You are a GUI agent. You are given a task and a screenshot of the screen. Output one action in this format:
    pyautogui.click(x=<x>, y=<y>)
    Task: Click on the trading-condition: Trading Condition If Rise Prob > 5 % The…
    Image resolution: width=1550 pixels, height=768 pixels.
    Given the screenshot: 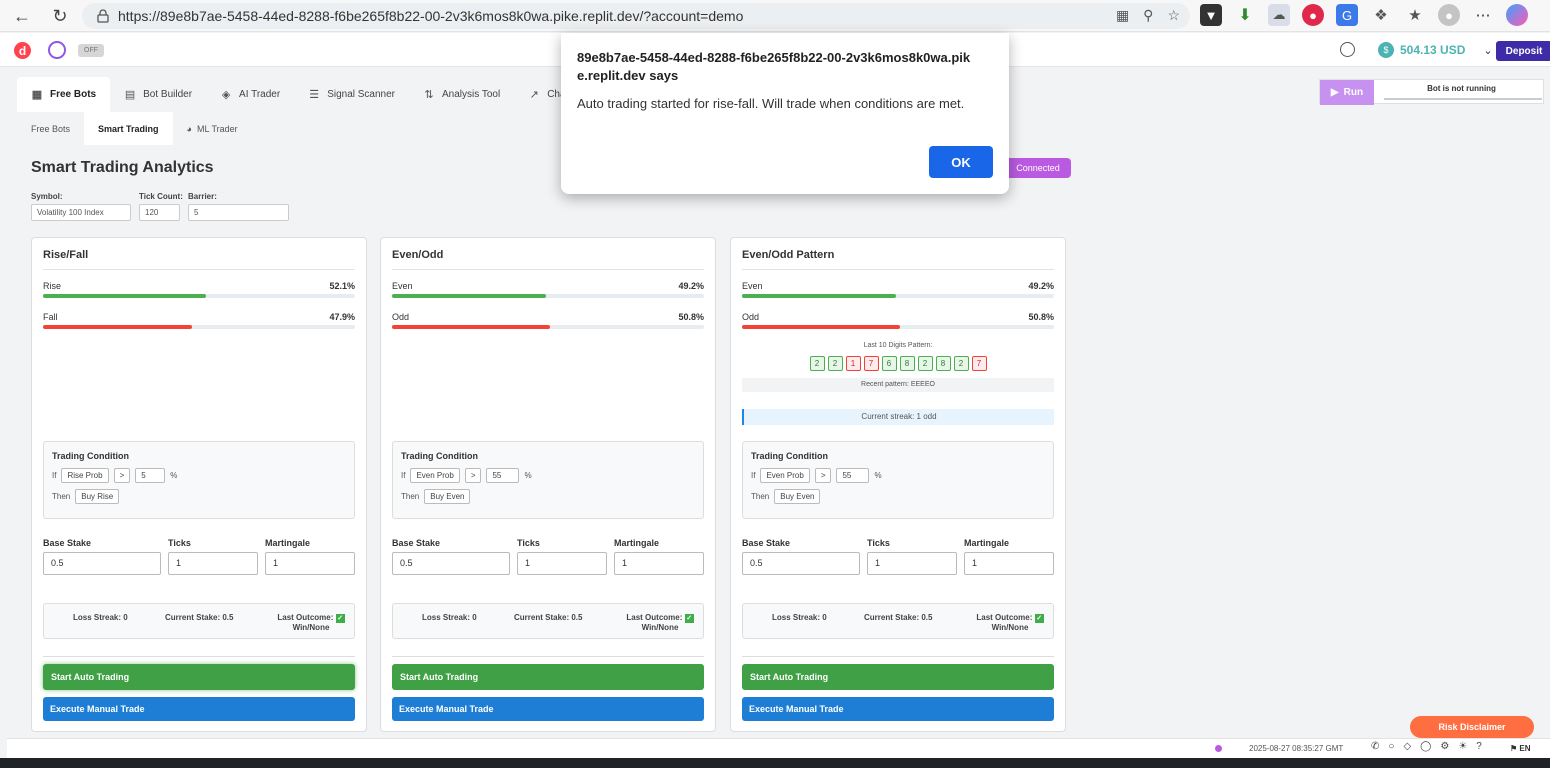 What is the action you would take?
    pyautogui.click(x=199, y=480)
    